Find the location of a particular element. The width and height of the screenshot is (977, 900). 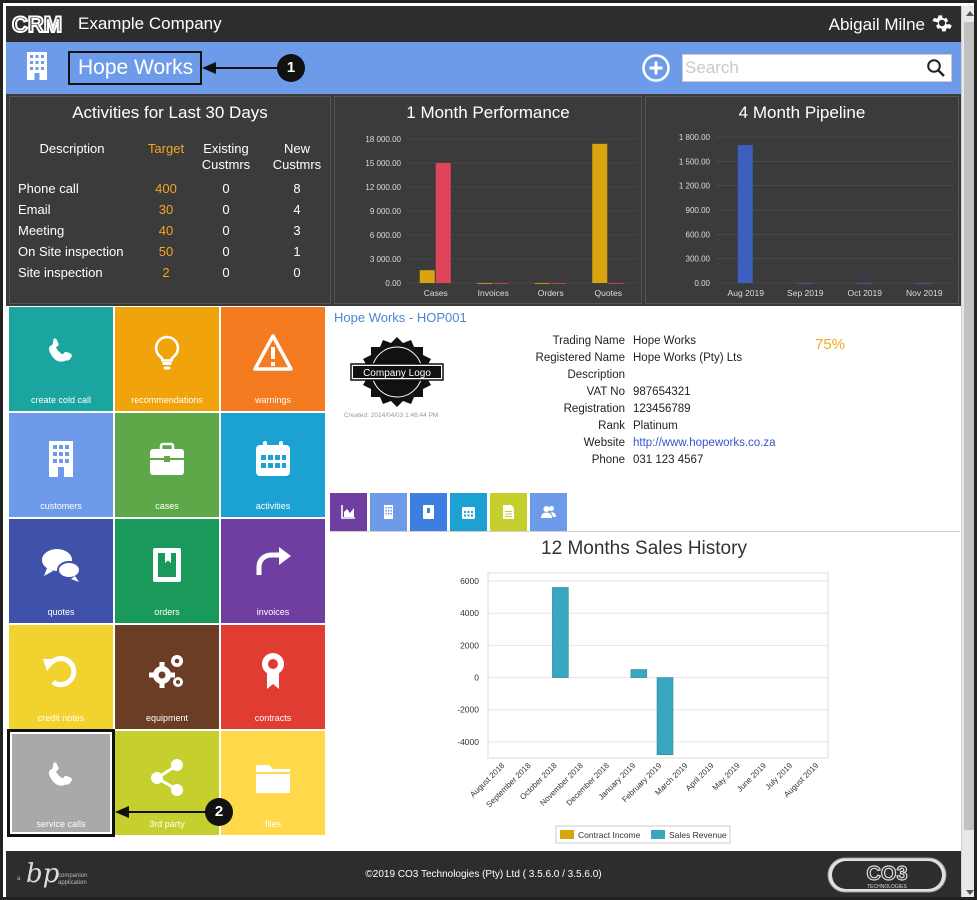

tile-label: equipment is located at coordinates (167, 718).